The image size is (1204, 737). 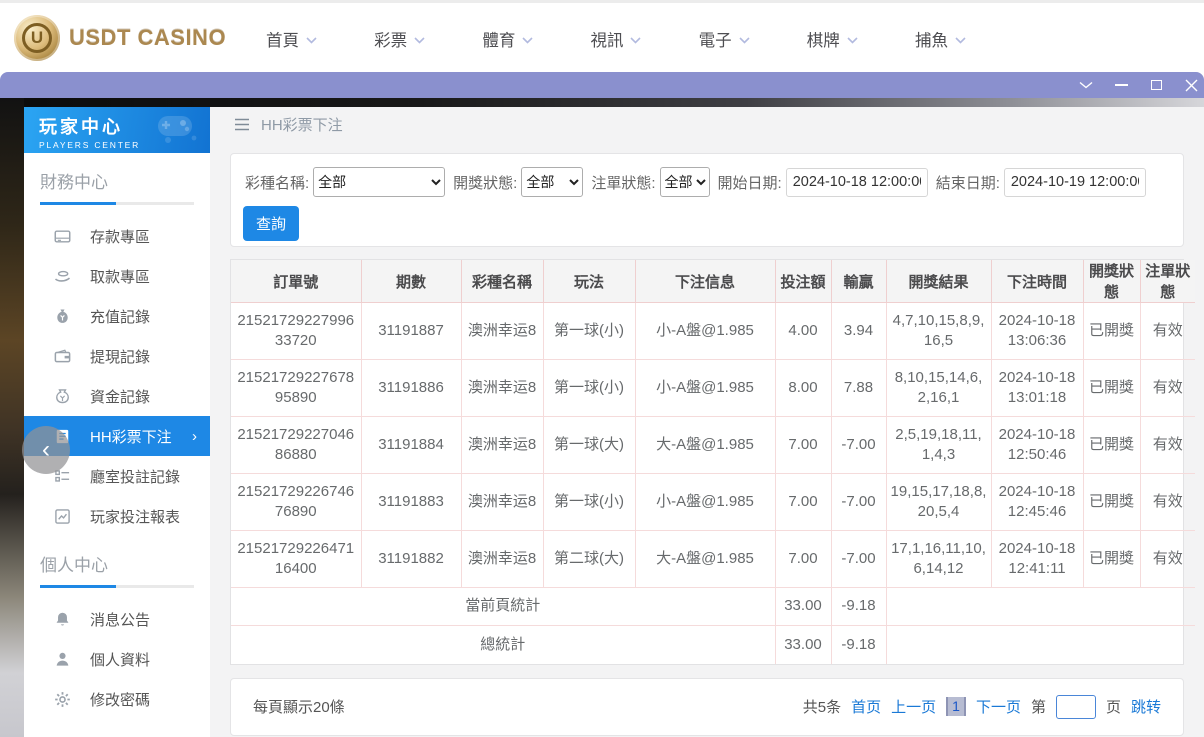 What do you see at coordinates (707, 200) in the screenshot?
I see `filter-panel: 彩種名稱: 全部 開獎狀態: 全部 注單狀態: 全部 開始日期: 結束日期:` at bounding box center [707, 200].